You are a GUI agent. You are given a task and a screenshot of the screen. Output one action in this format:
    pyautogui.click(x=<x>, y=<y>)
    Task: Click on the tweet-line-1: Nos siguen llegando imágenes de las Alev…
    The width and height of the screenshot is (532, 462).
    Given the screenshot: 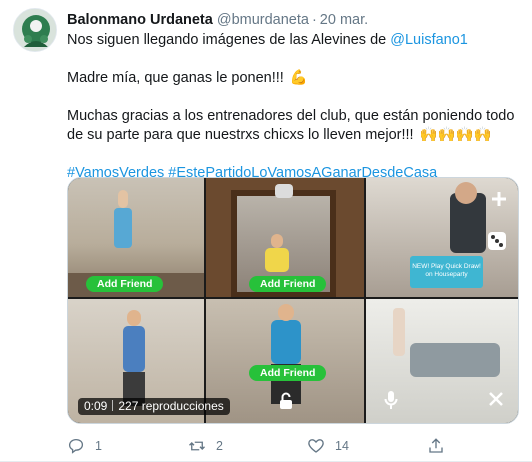 What is the action you would take?
    pyautogui.click(x=294, y=40)
    